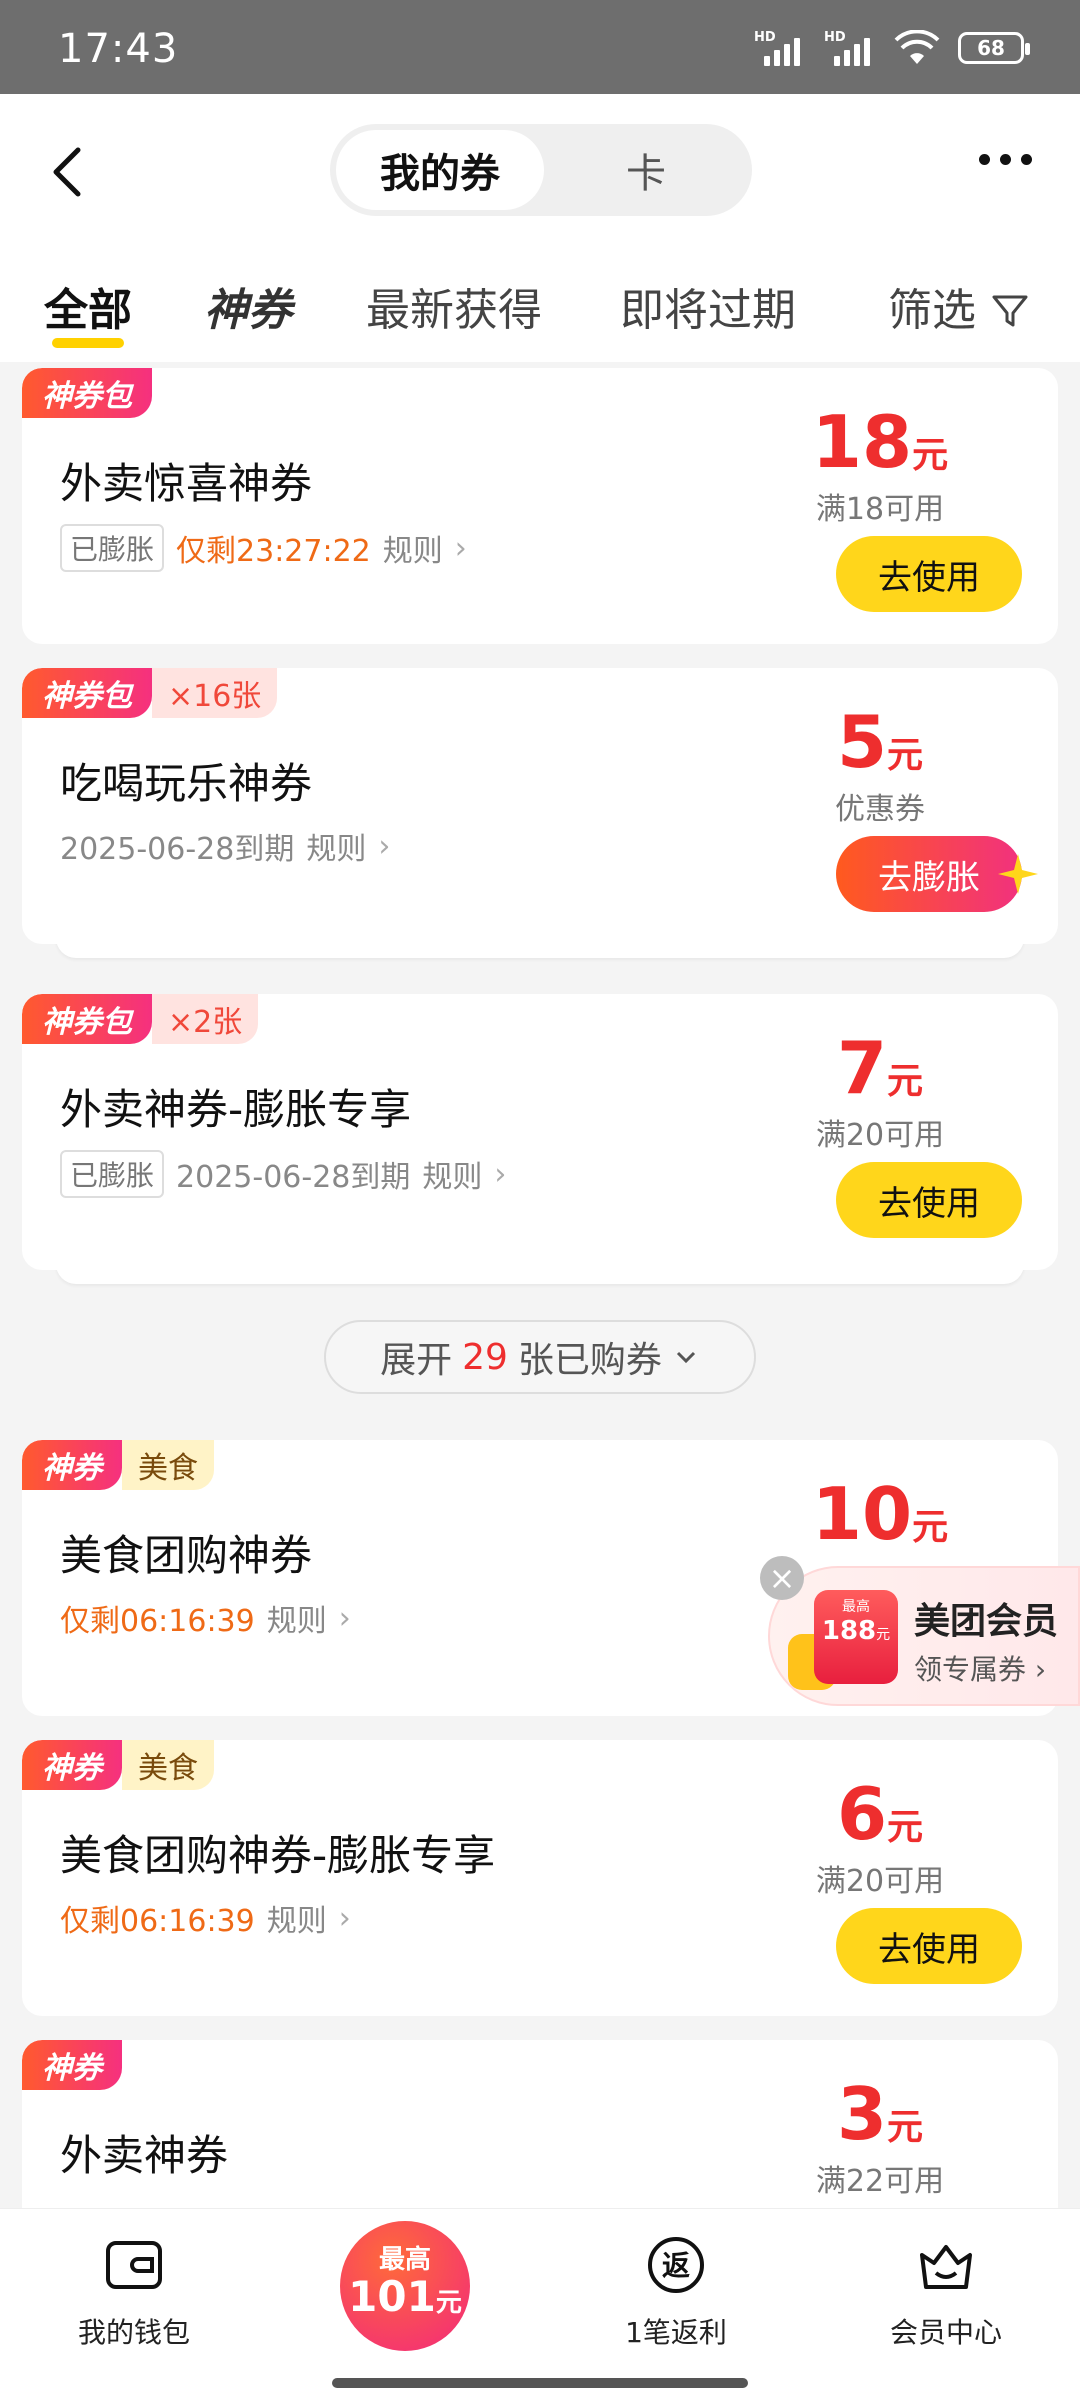 The width and height of the screenshot is (1080, 2400). Describe the element at coordinates (454, 306) in the screenshot. I see `tab-latest: 最新获得` at that location.